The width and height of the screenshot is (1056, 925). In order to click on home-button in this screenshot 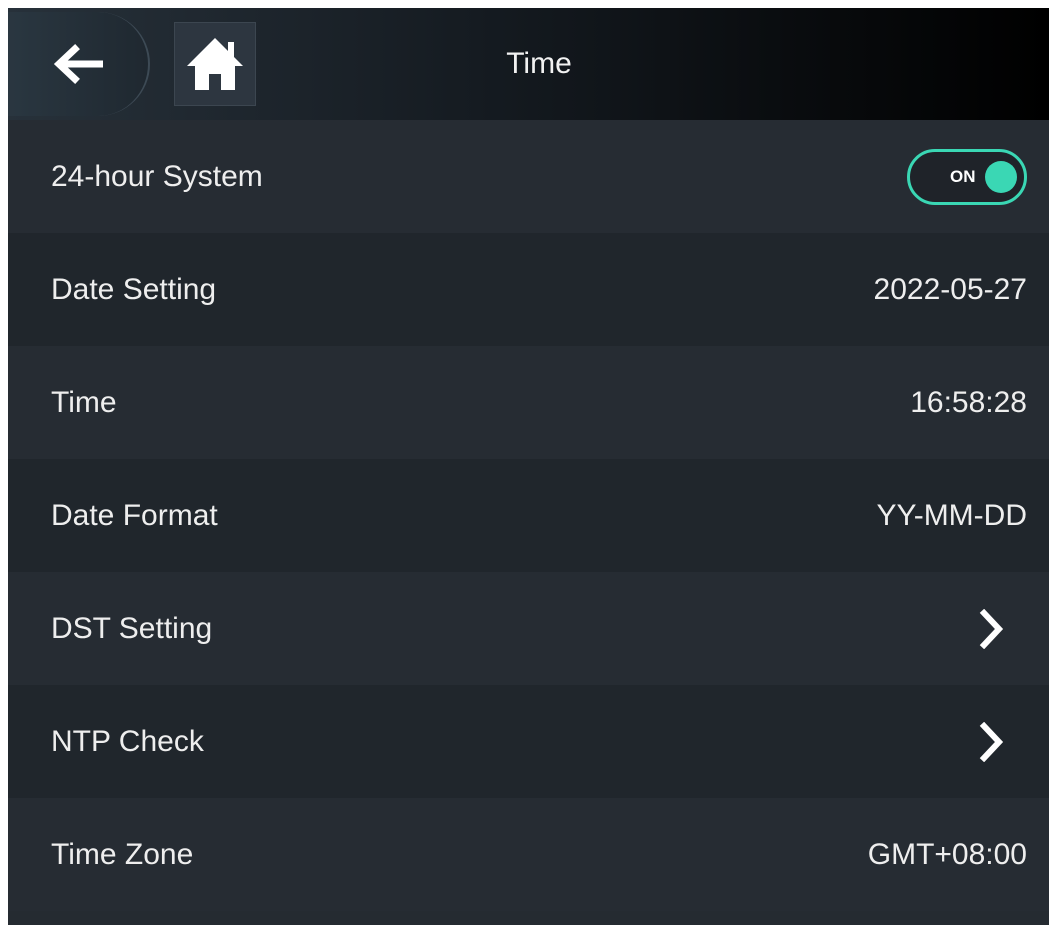, I will do `click(215, 64)`.